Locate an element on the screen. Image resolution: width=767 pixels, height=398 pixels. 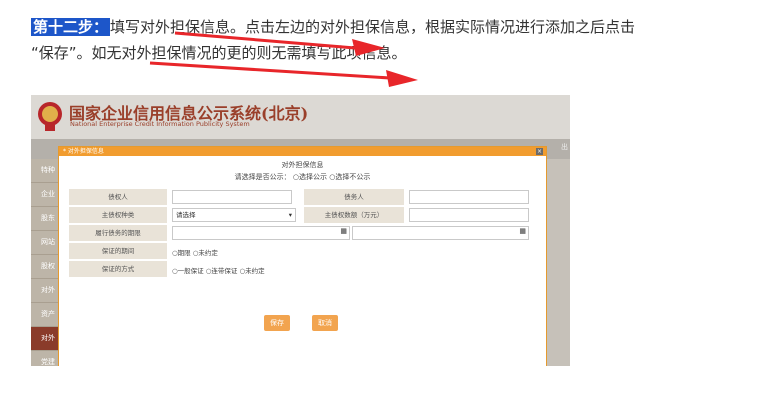
main-debt-amount-label: 主债权数额（万元） is located at coordinates (354, 215).